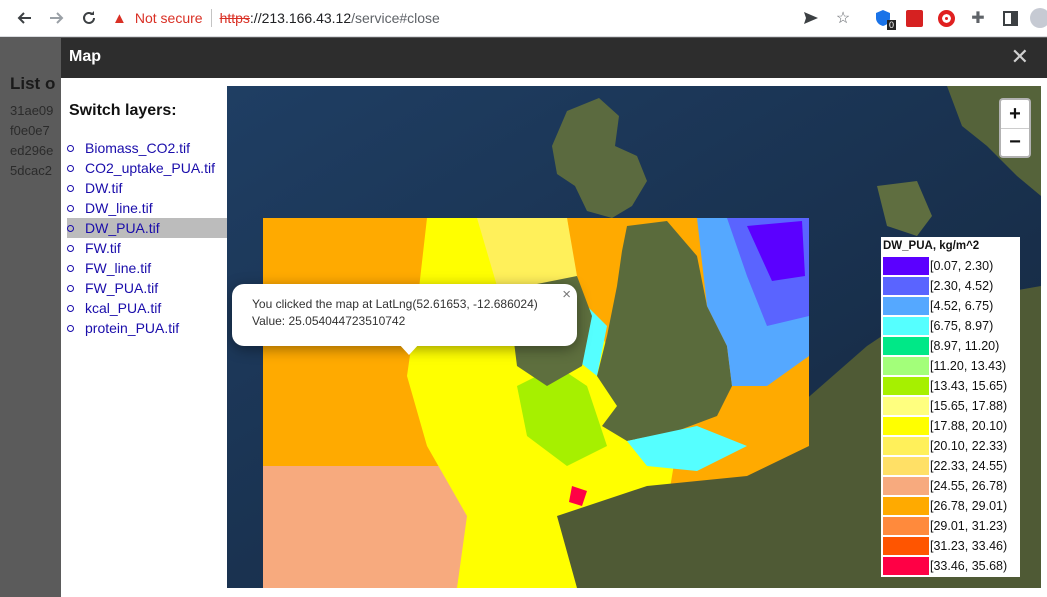 The height and width of the screenshot is (597, 1047). I want to click on layer-item: protein_PUA.tif, so click(147, 328).